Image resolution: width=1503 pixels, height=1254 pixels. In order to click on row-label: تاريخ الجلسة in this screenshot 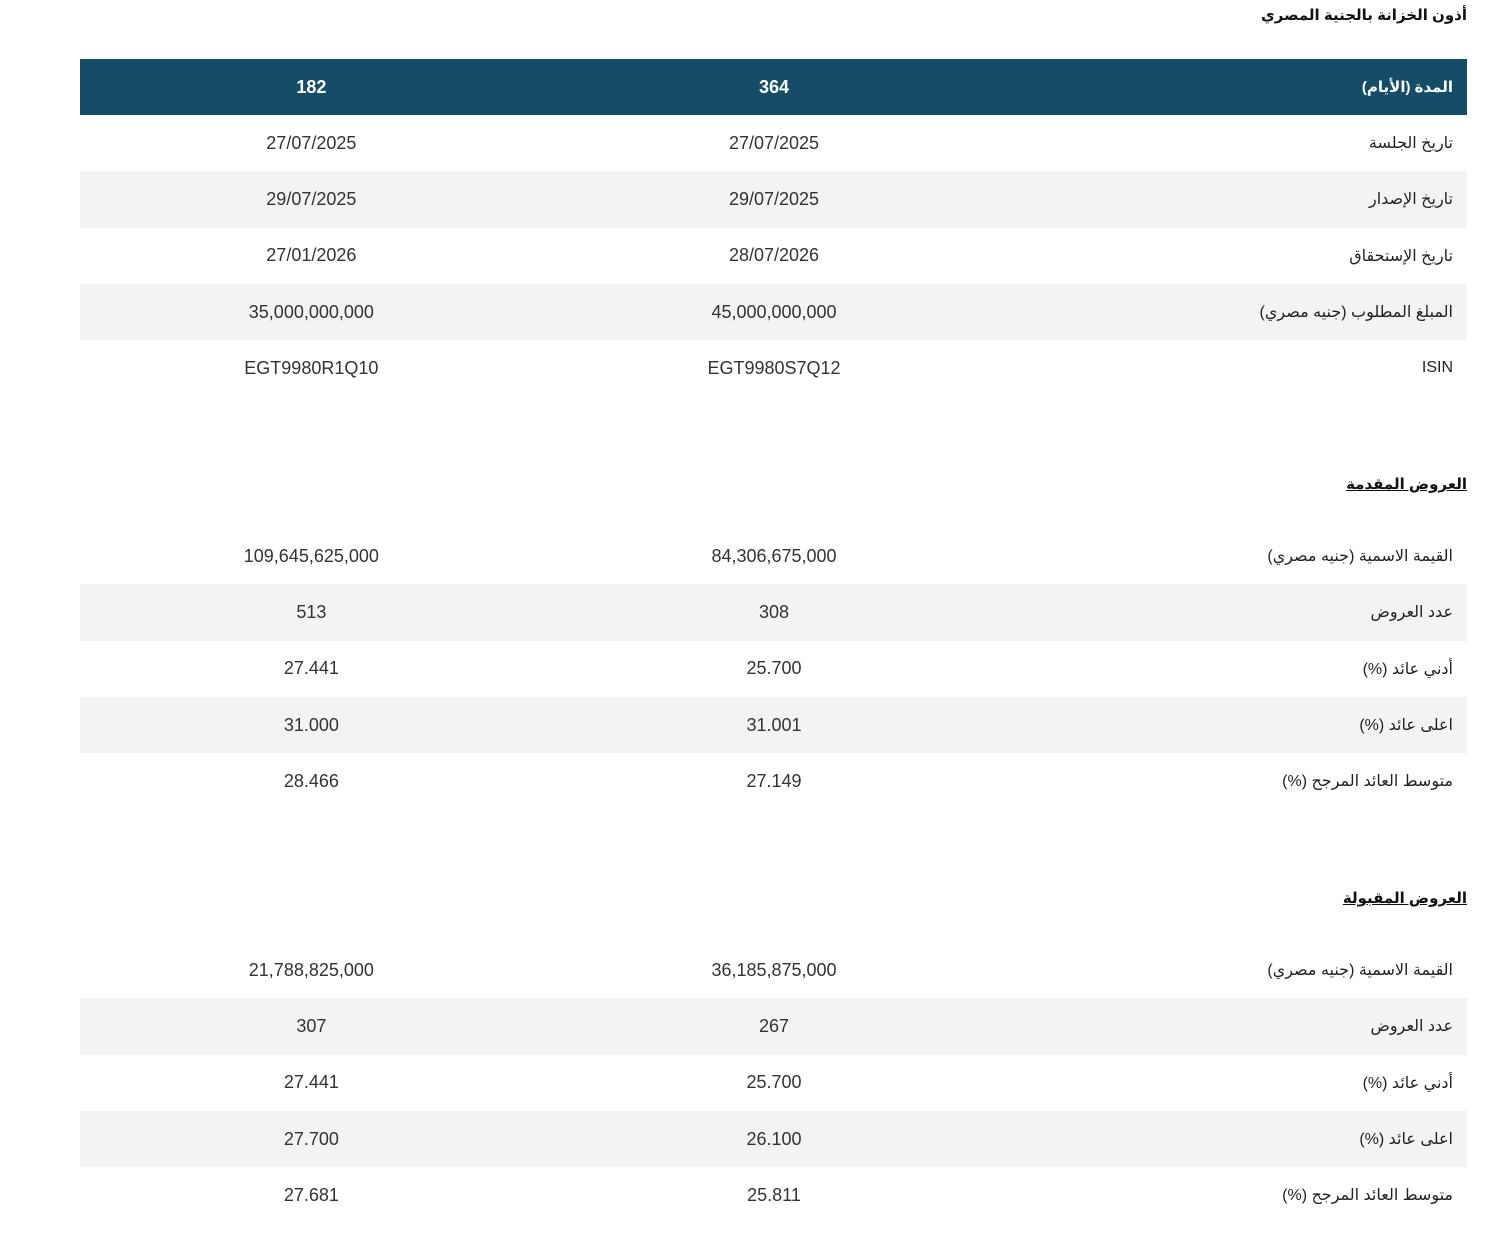, I will do `click(1410, 144)`.